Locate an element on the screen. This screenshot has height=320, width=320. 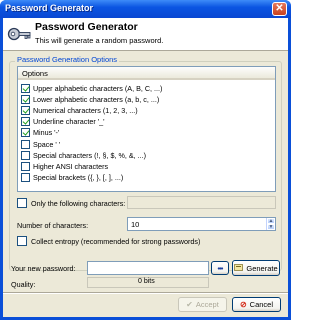
num-chars-stepper: 10 ▲ ▼ is located at coordinates (201, 224).